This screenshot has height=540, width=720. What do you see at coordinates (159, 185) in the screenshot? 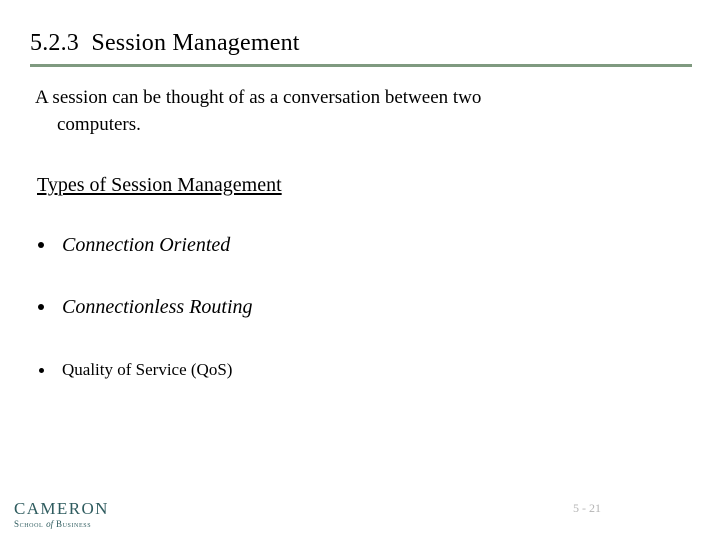
I see `section-subheading: Types of Session Management` at bounding box center [159, 185].